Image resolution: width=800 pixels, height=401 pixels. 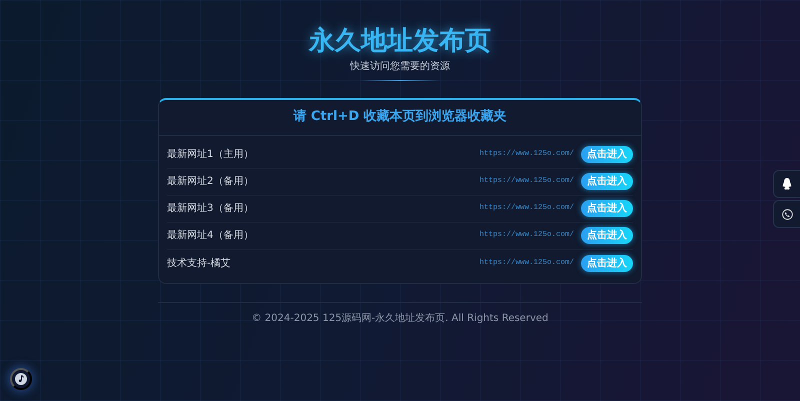 I want to click on music-button, so click(x=21, y=379).